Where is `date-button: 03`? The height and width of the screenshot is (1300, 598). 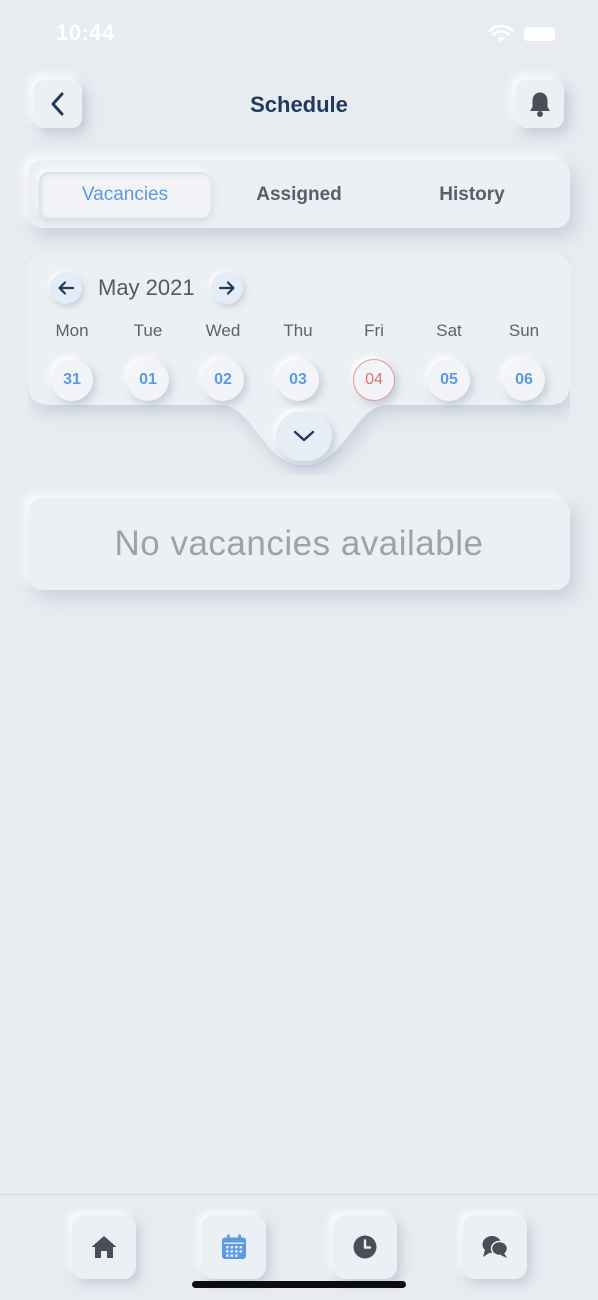
date-button: 03 is located at coordinates (298, 380).